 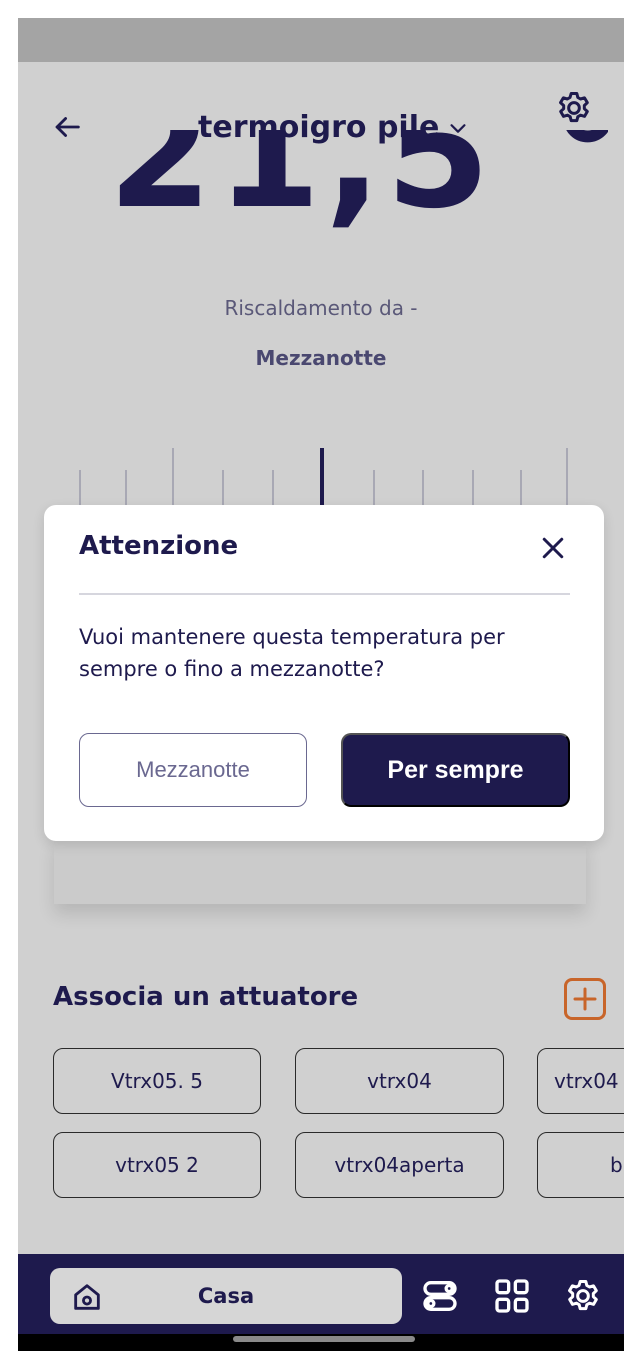 What do you see at coordinates (553, 548) in the screenshot?
I see `close-icon` at bounding box center [553, 548].